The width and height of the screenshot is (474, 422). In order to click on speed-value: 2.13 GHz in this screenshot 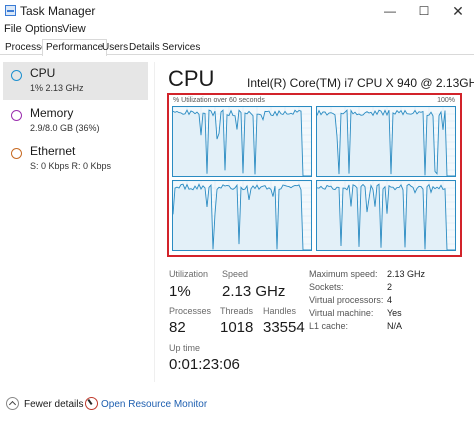, I will do `click(254, 291)`.